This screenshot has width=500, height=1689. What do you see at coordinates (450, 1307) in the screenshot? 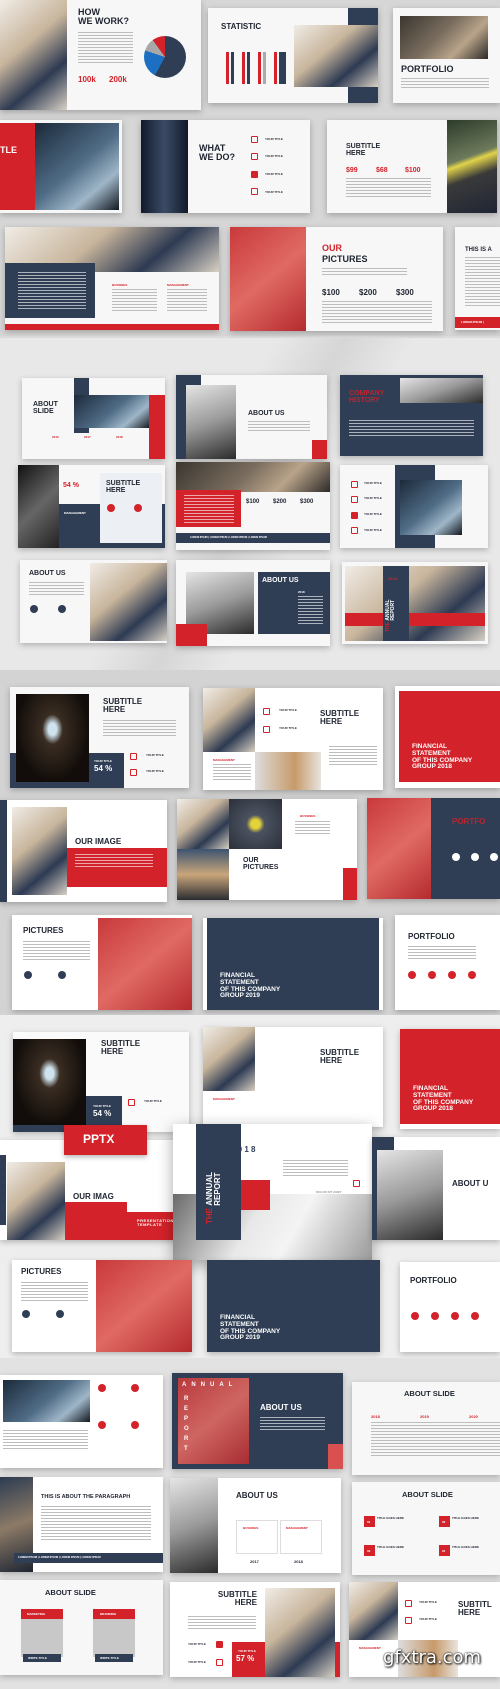
I see `slide-portfolio-copy: PORTFOLIO` at bounding box center [450, 1307].